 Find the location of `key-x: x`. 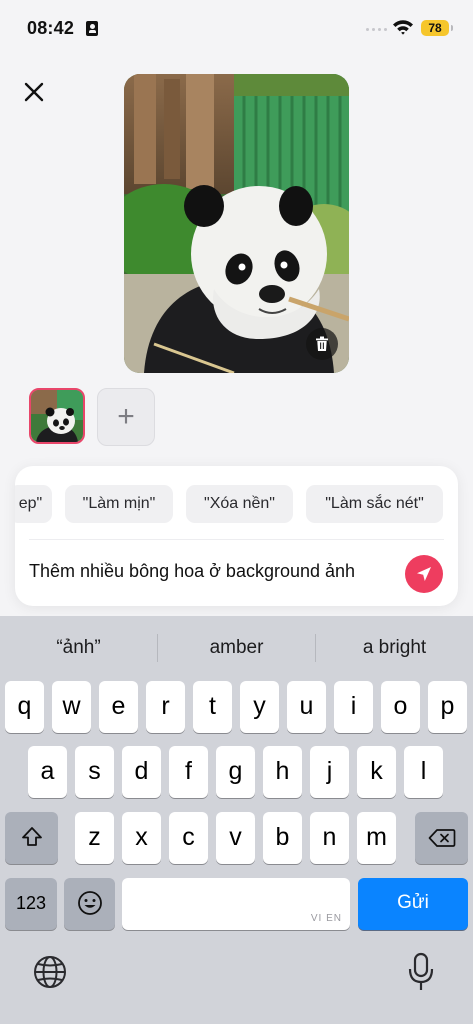

key-x: x is located at coordinates (141, 838).